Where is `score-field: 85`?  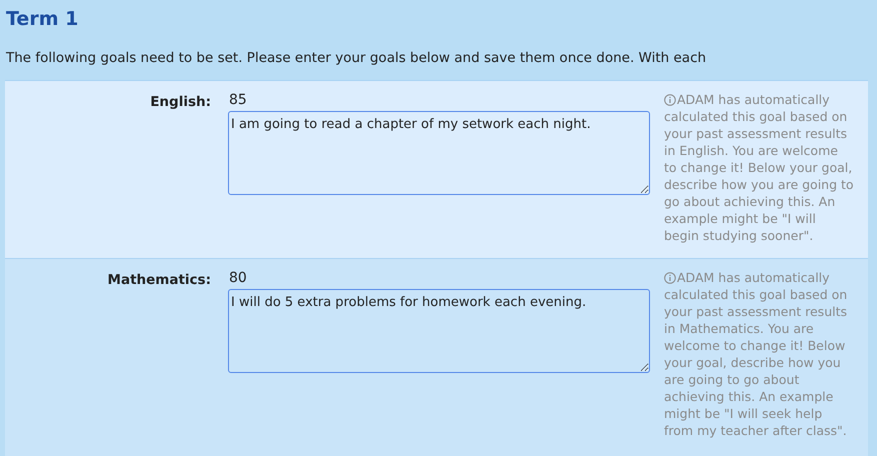
score-field: 85 is located at coordinates (413, 100).